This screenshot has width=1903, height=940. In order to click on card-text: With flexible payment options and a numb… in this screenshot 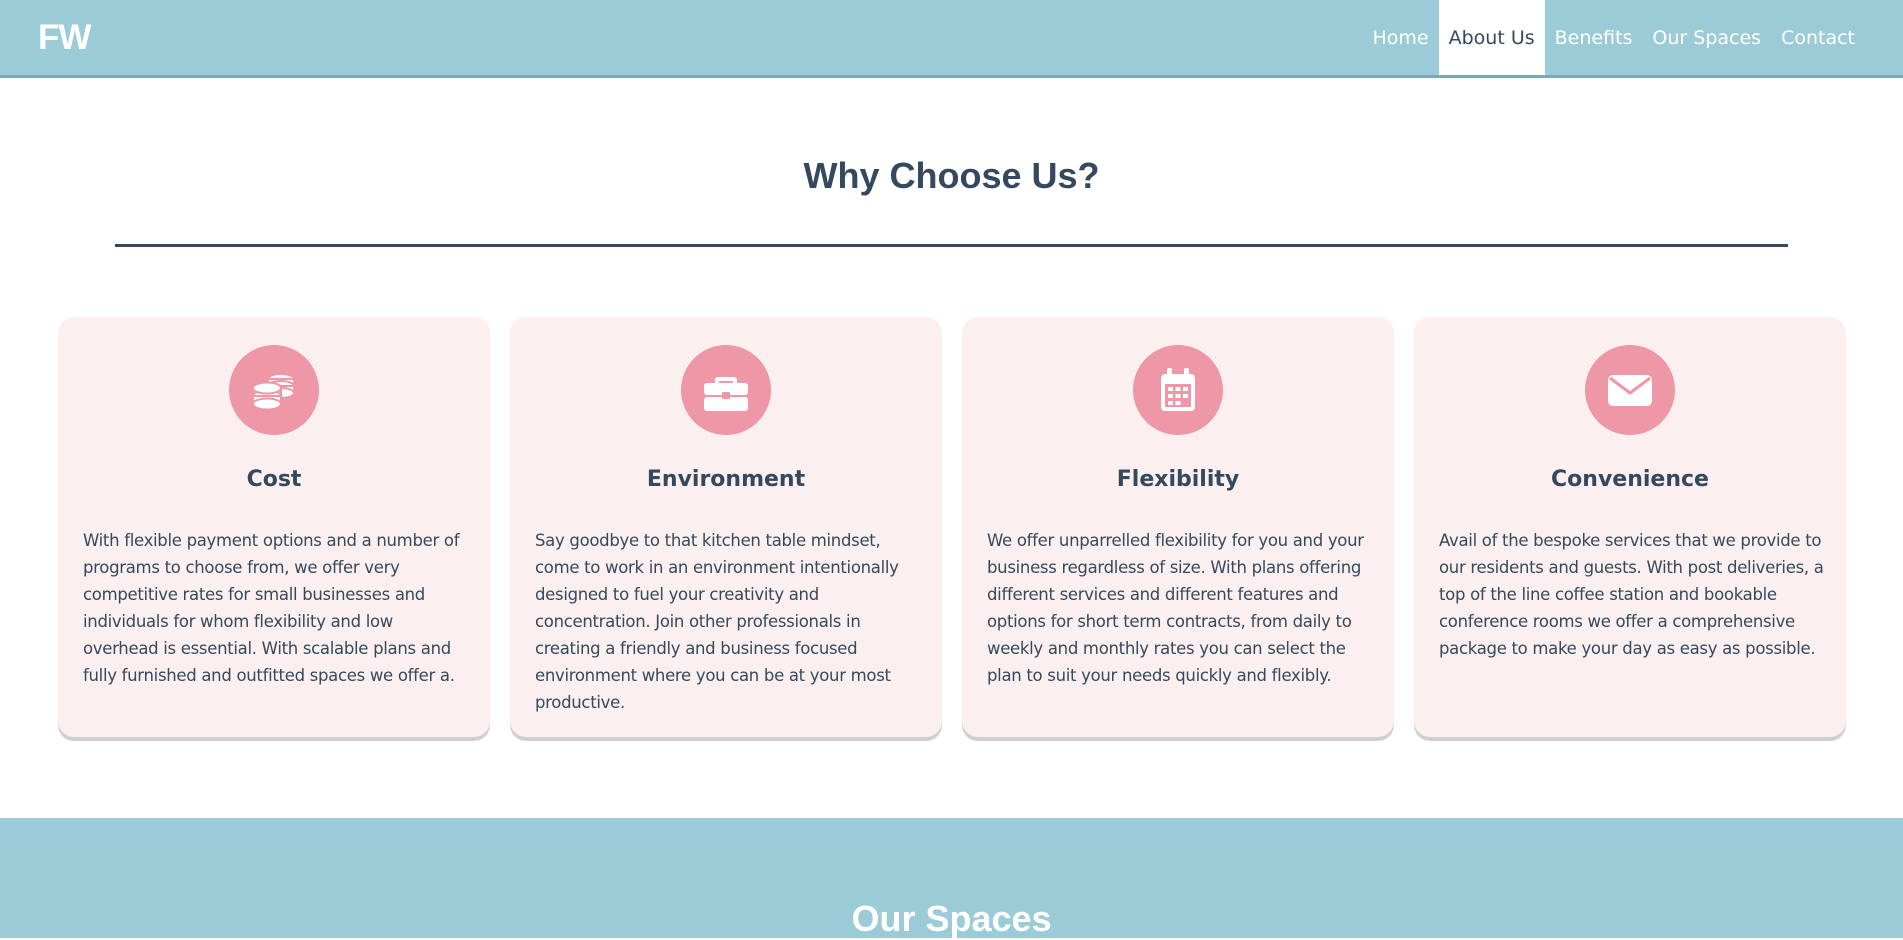, I will do `click(271, 608)`.